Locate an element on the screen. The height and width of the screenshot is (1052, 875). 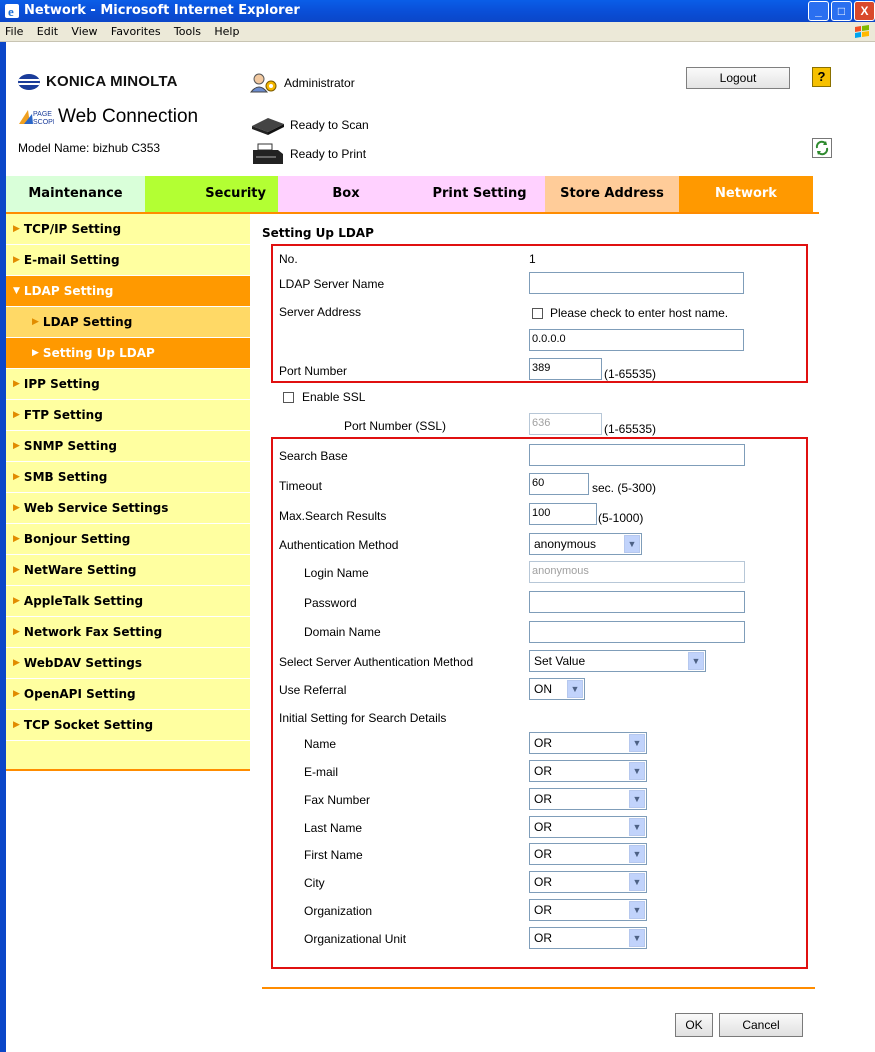
server-name-input is located at coordinates (636, 283).